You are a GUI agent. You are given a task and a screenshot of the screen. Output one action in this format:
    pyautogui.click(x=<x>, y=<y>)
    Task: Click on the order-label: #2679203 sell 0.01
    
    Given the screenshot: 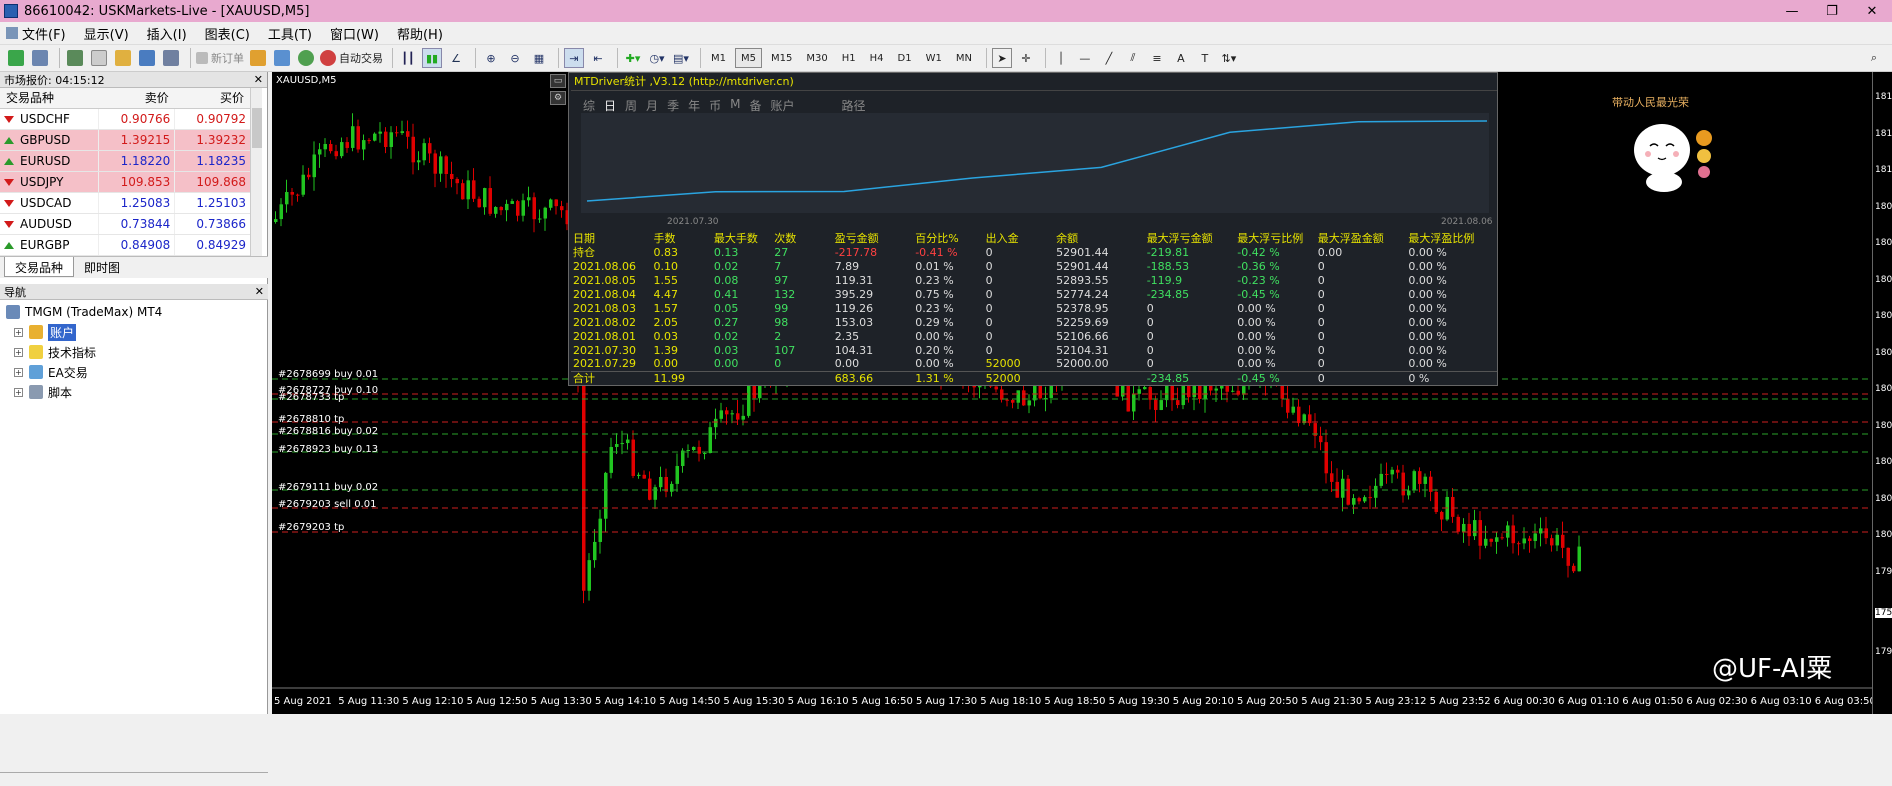 What is the action you would take?
    pyautogui.click(x=327, y=504)
    